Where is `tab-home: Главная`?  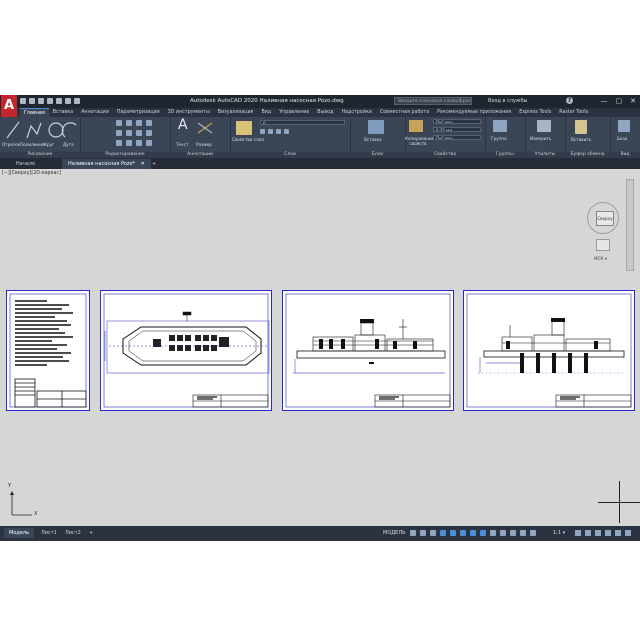 tab-home: Главная is located at coordinates (34, 112).